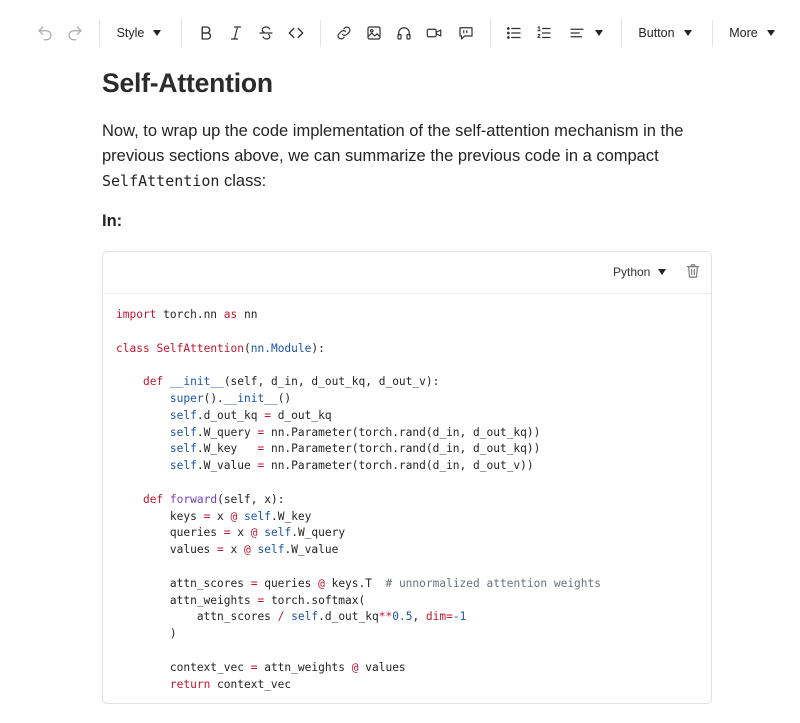 The height and width of the screenshot is (723, 800). Describe the element at coordinates (358, 416) in the screenshot. I see `code-line: self.d_out_kq = d_out_kq` at that location.